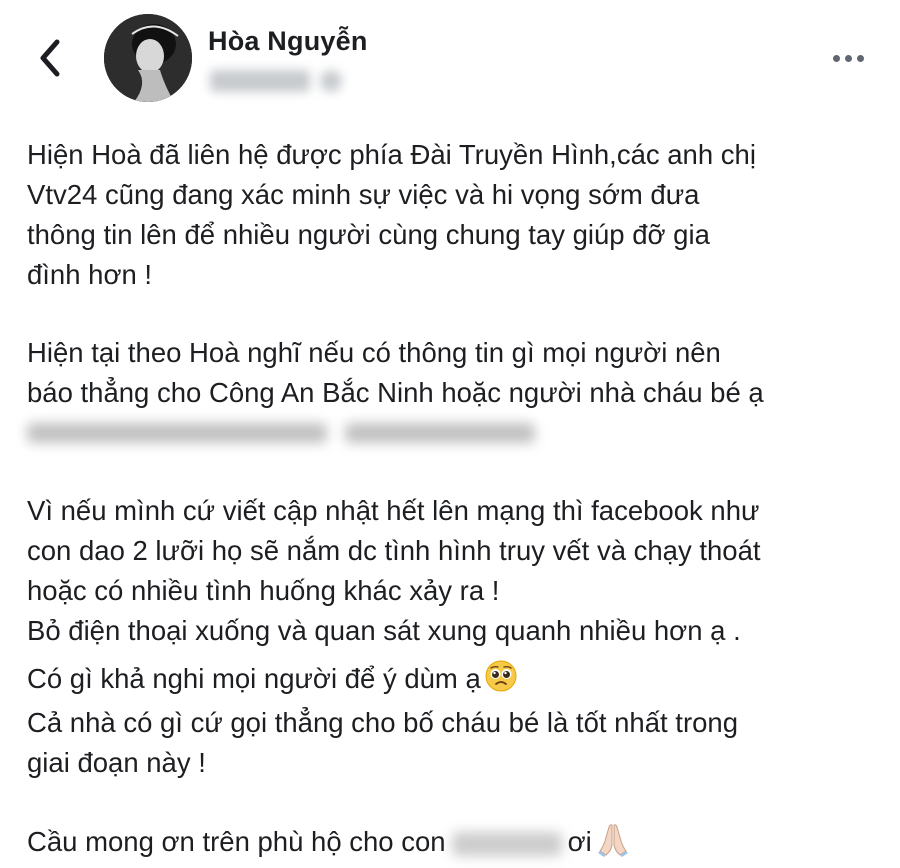 The width and height of the screenshot is (900, 868). Describe the element at coordinates (276, 81) in the screenshot. I see `post-meta-blurred` at that location.